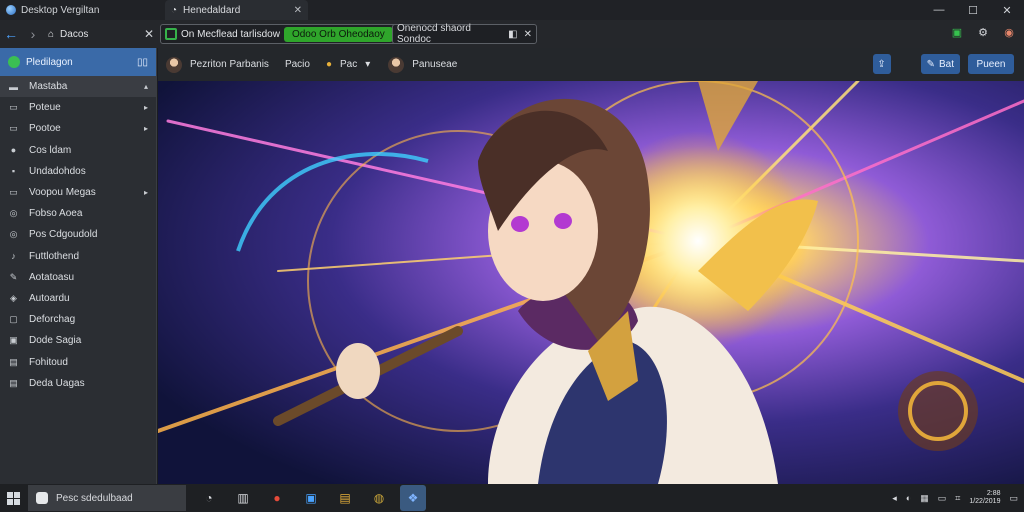 This screenshot has height=512, width=1024. What do you see at coordinates (1013, 498) in the screenshot?
I see `notification-icon: ▭` at bounding box center [1013, 498].